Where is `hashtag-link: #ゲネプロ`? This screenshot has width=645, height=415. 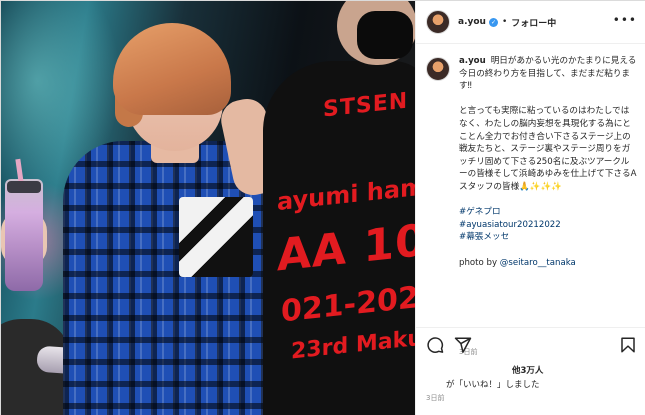
hashtag-link: #ゲネプロ is located at coordinates (548, 212).